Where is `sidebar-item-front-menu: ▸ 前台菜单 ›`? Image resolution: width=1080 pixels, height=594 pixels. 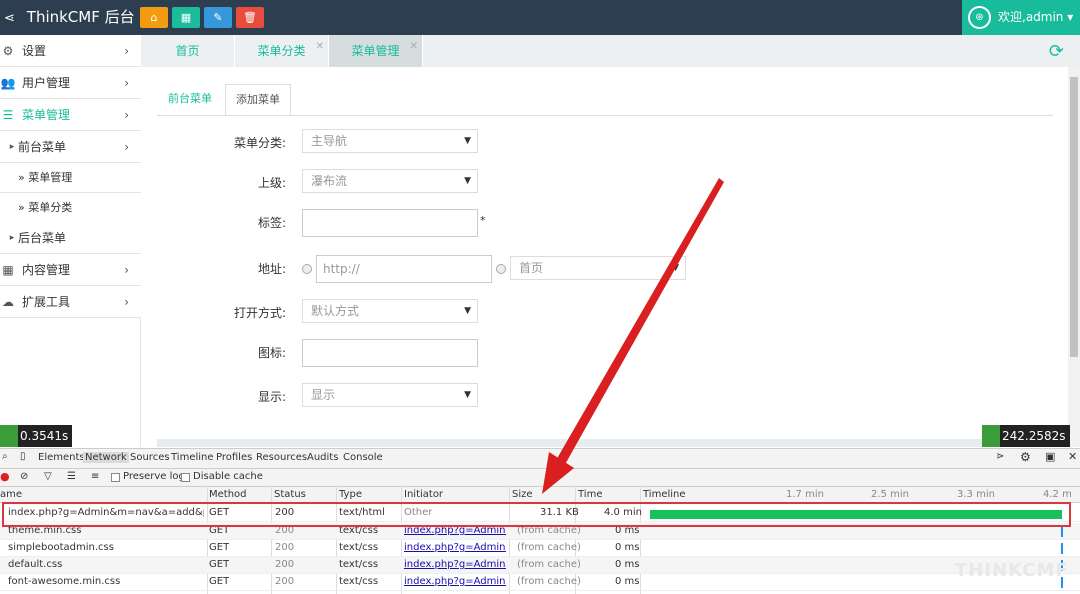 sidebar-item-front-menu: ▸ 前台菜单 › is located at coordinates (70, 147).